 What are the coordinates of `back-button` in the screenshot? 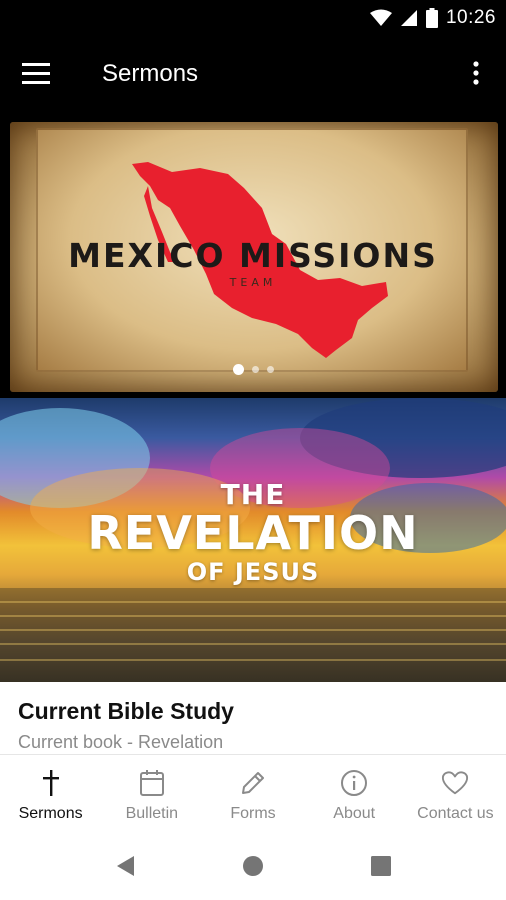 It's located at (126, 866).